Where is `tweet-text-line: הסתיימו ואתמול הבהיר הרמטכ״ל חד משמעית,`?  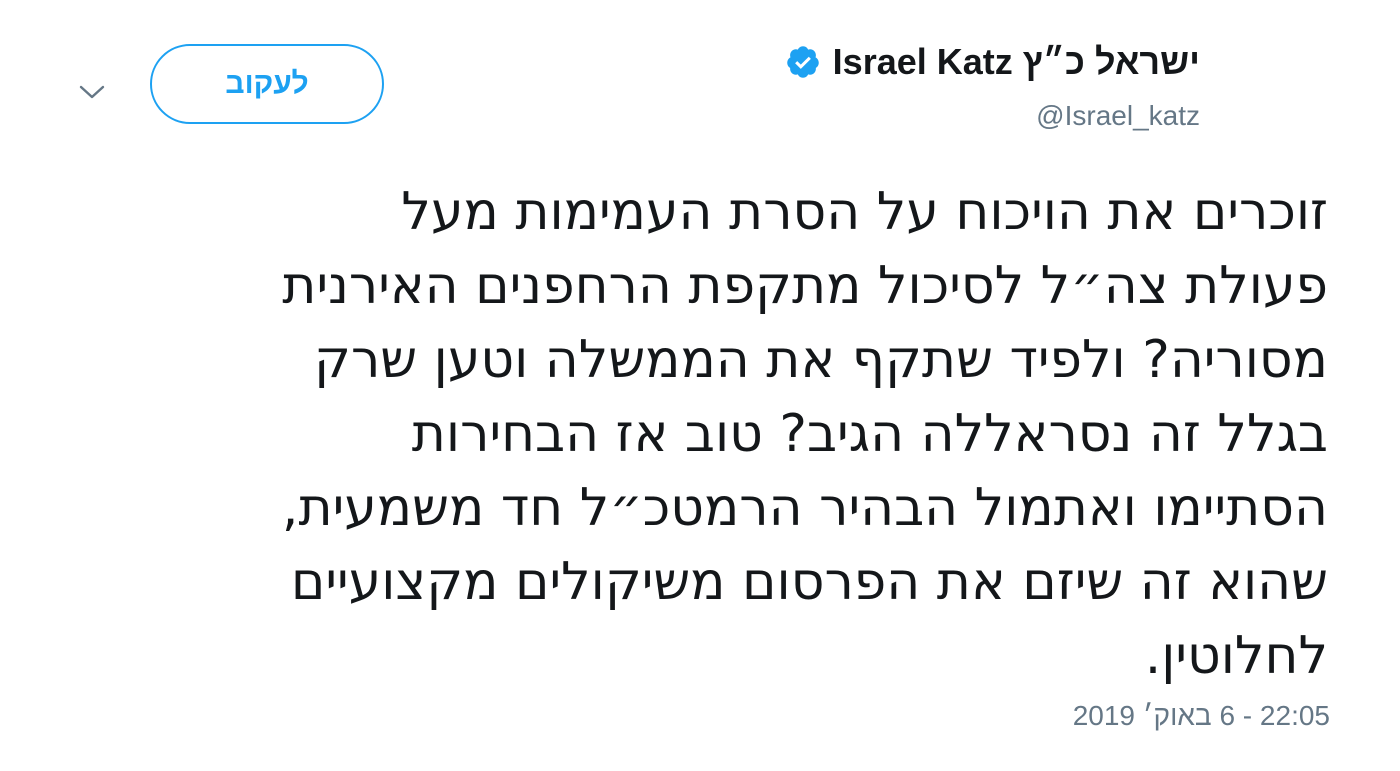 tweet-text-line: הסתיימו ואתמול הבהיר הרמטכ״ל חד משמעית, is located at coordinates (804, 508).